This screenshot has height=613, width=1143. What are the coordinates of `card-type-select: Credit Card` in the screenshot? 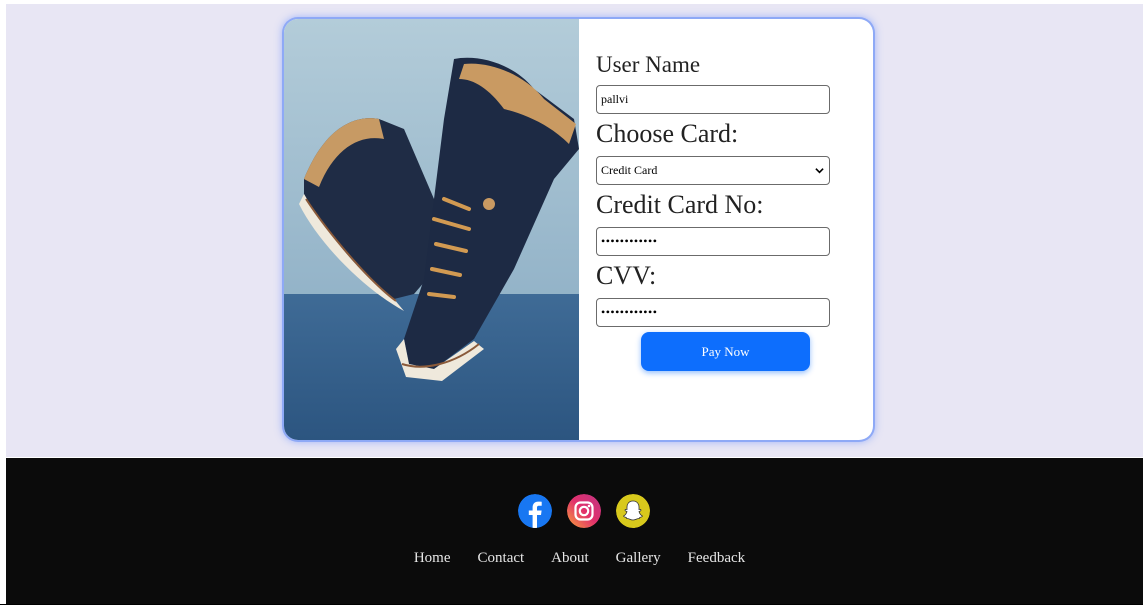 It's located at (713, 170).